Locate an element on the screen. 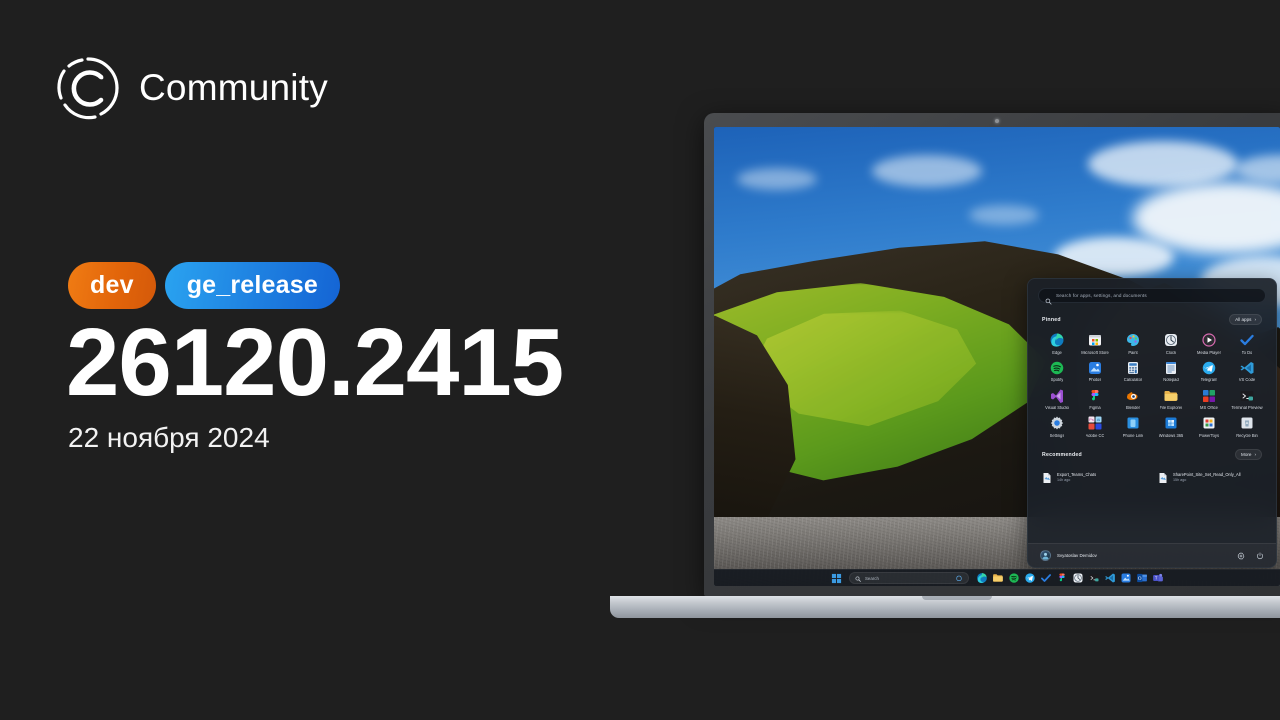 Image resolution: width=1280 pixels, height=720 pixels. taskbar-search-box: Search is located at coordinates (909, 578).